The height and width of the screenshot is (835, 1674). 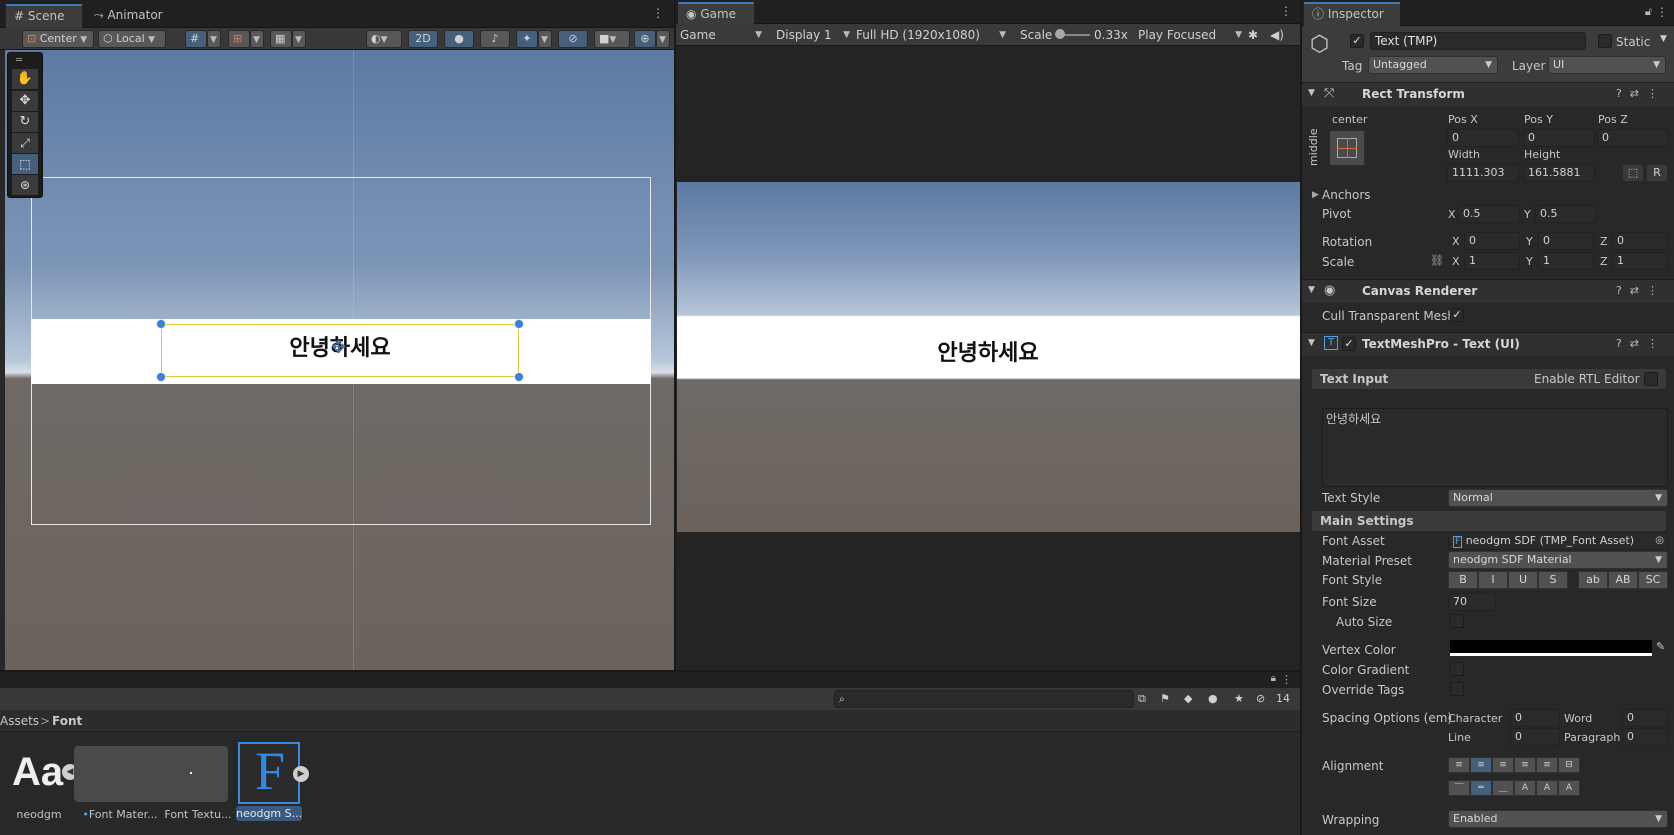 I want to click on import-log-icon: ●, so click(x=1213, y=699).